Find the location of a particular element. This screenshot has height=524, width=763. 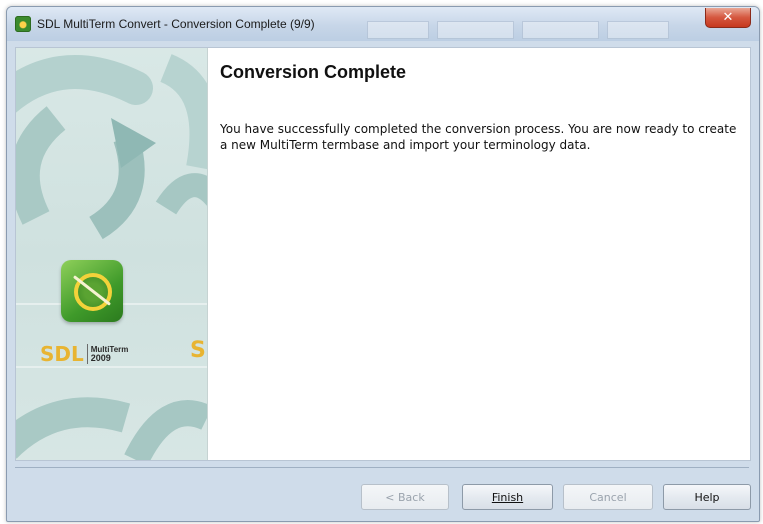

brand-lockup: SDL MultiTerm 2009 is located at coordinates (84, 354).